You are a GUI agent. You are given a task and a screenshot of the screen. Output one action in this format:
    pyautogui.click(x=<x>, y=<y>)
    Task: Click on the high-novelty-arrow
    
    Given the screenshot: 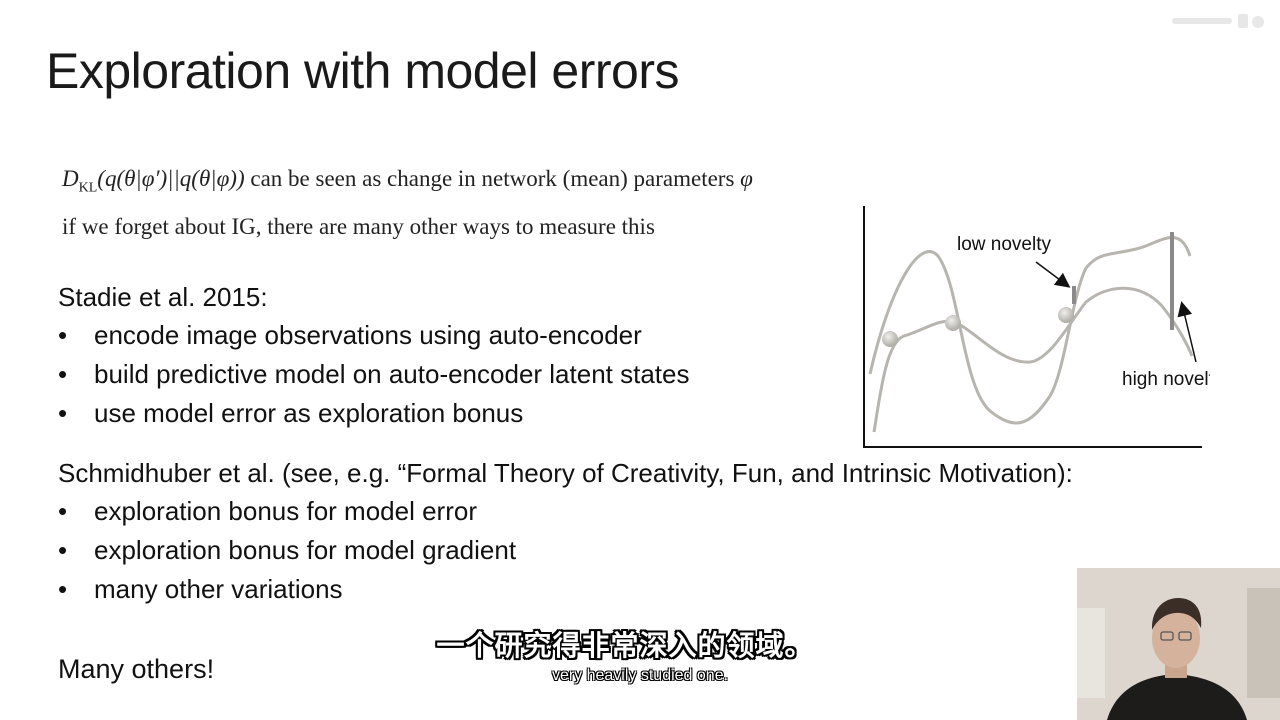 What is the action you would take?
    pyautogui.click(x=1187, y=332)
    